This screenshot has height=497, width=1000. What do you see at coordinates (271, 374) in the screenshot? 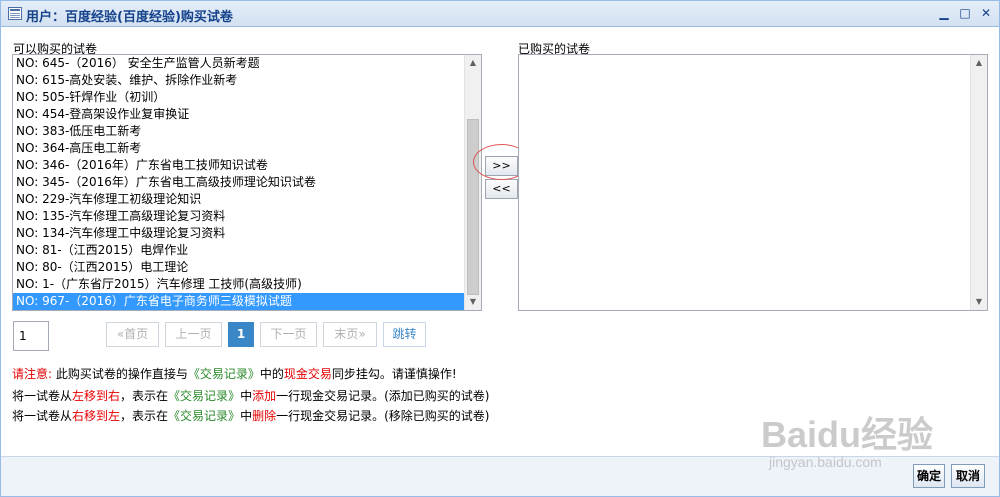
I see `notice-text: 中的` at bounding box center [271, 374].